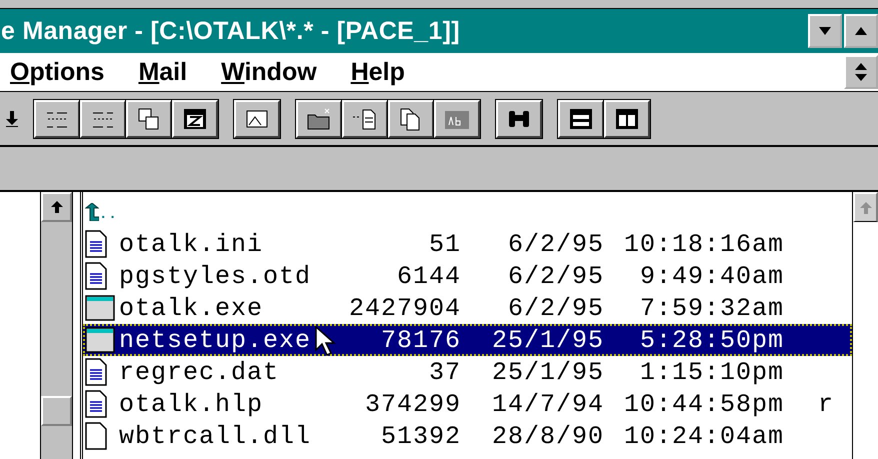 The height and width of the screenshot is (459, 878). Describe the element at coordinates (704, 244) in the screenshot. I see `file-time: 10:18:16am` at that location.